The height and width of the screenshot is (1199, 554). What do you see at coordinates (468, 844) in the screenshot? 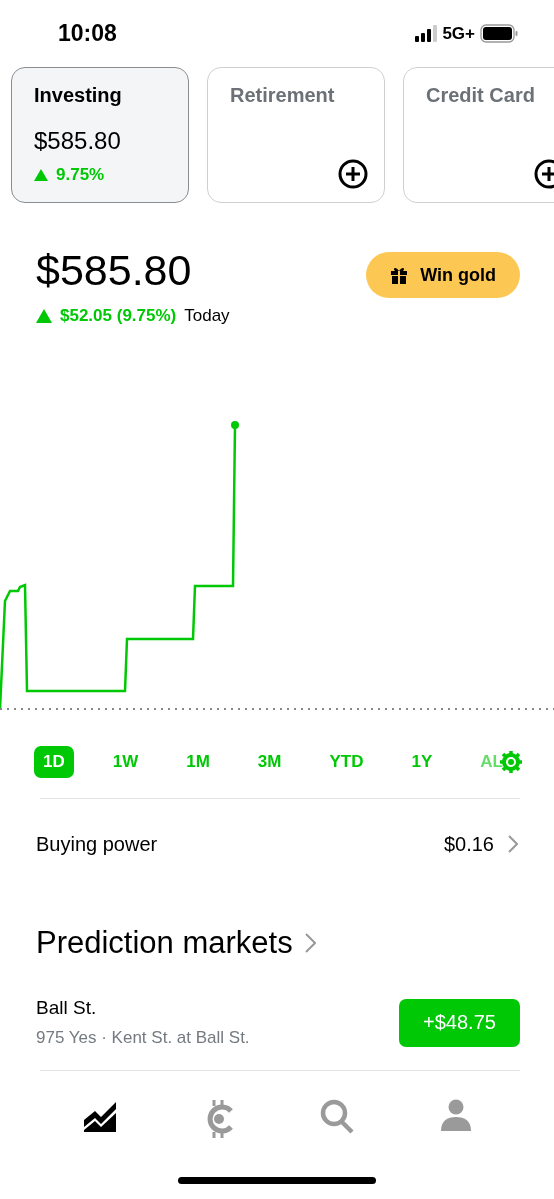
I see `buying-power-value: $0.16` at bounding box center [468, 844].